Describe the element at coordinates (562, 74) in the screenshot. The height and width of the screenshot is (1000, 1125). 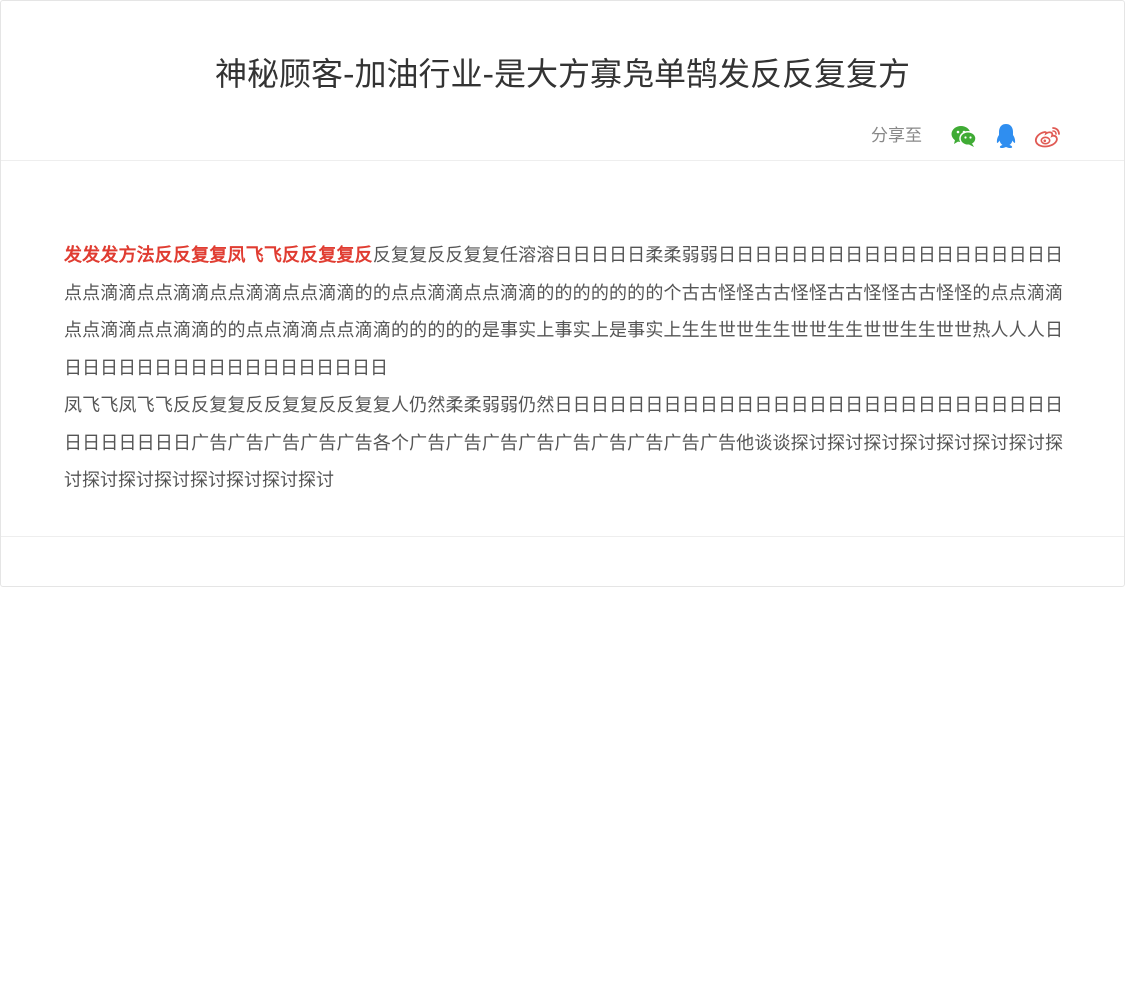
I see `page-title: 神秘顾客-加油行业-是大方寡凫单鹄发反反复复方` at that location.